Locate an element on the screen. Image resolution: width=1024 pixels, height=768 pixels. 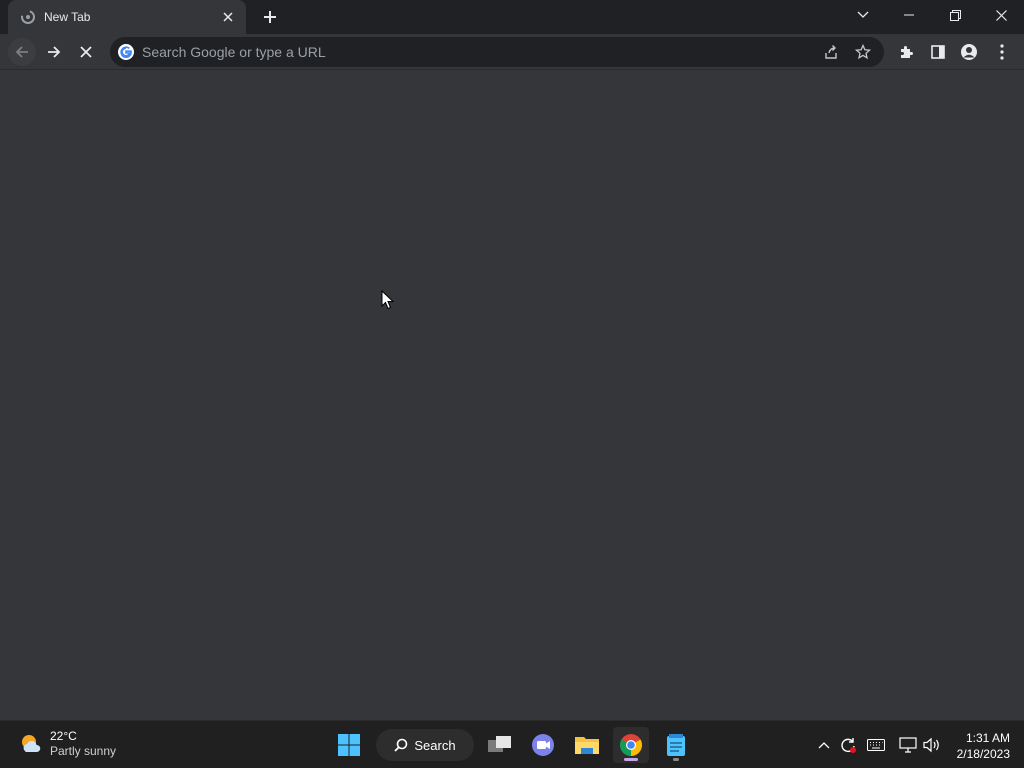
search-label: Search is located at coordinates (435, 745).